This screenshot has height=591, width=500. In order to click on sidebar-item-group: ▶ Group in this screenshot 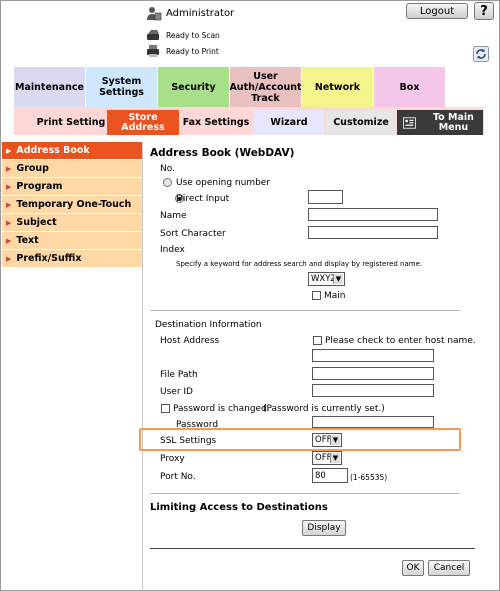, I will do `click(72, 169)`.